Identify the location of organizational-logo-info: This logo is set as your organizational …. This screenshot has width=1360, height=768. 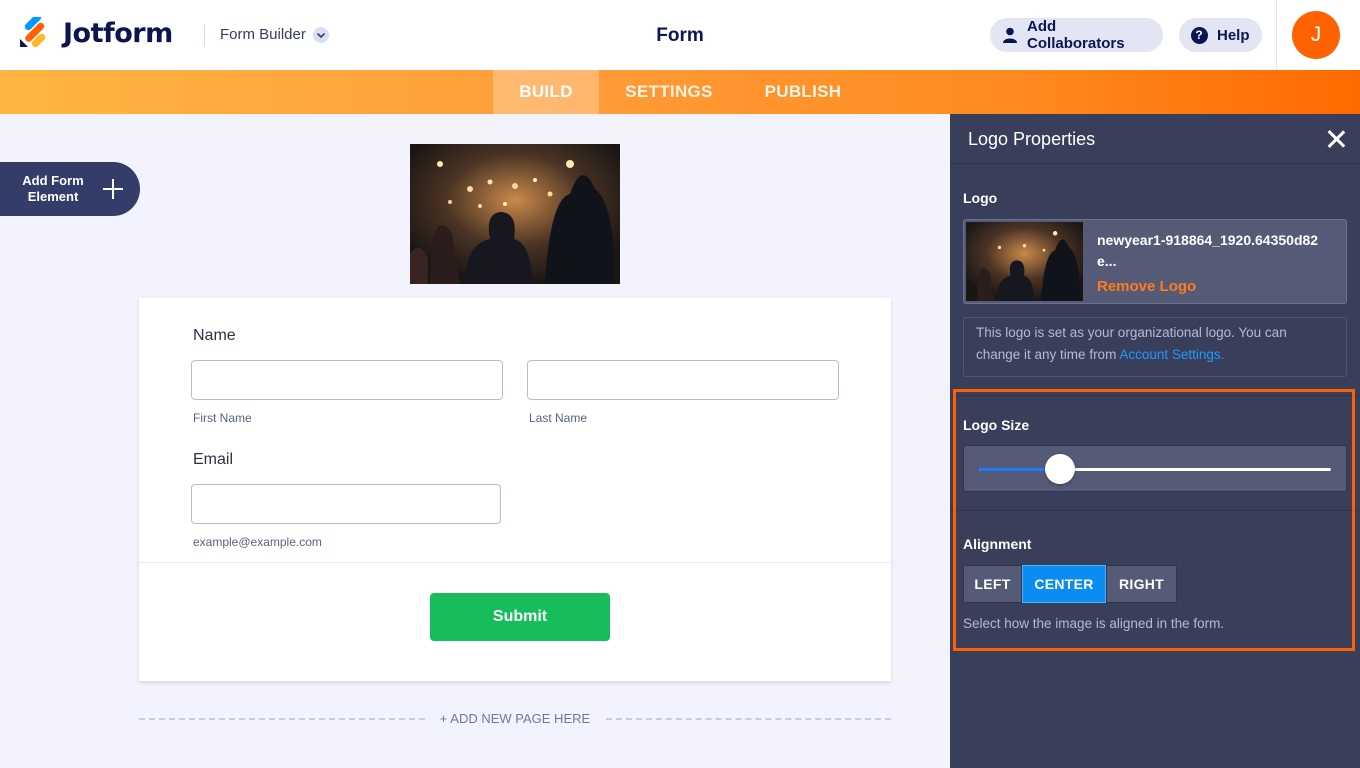
(1155, 347).